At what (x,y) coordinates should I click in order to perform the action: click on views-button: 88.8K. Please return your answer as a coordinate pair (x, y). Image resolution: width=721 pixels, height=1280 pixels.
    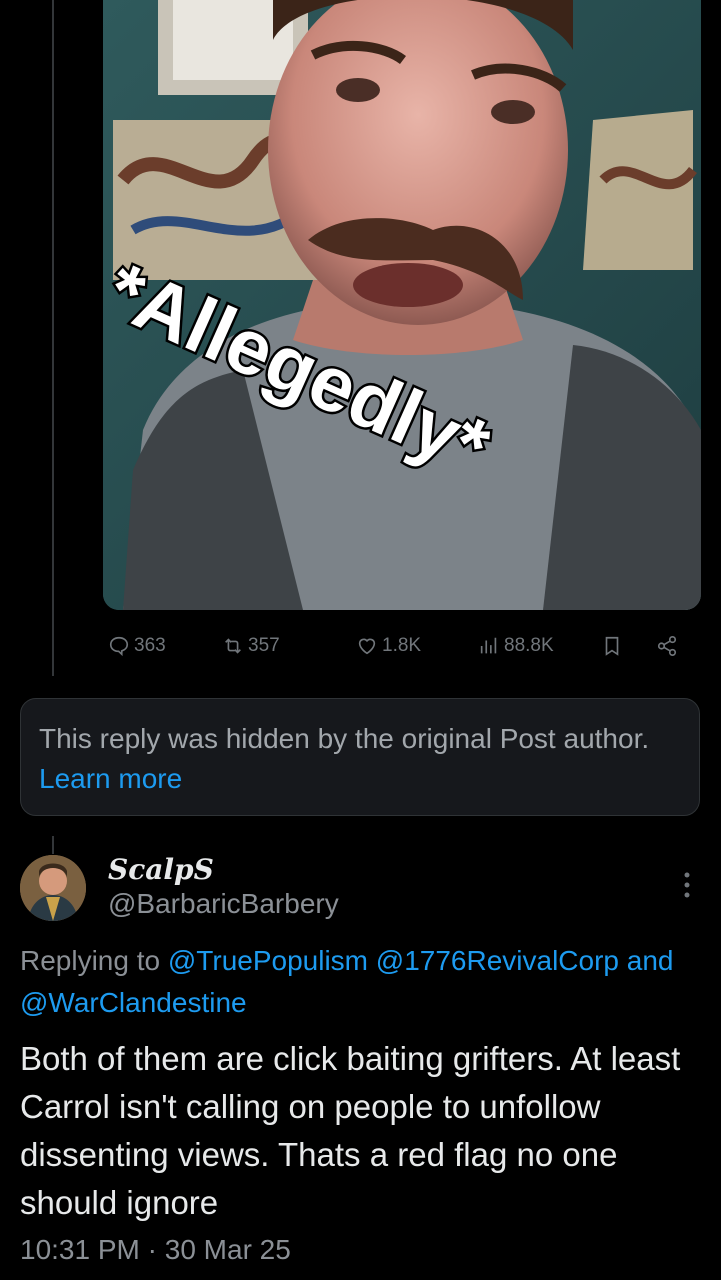
    Looking at the image, I should click on (516, 646).